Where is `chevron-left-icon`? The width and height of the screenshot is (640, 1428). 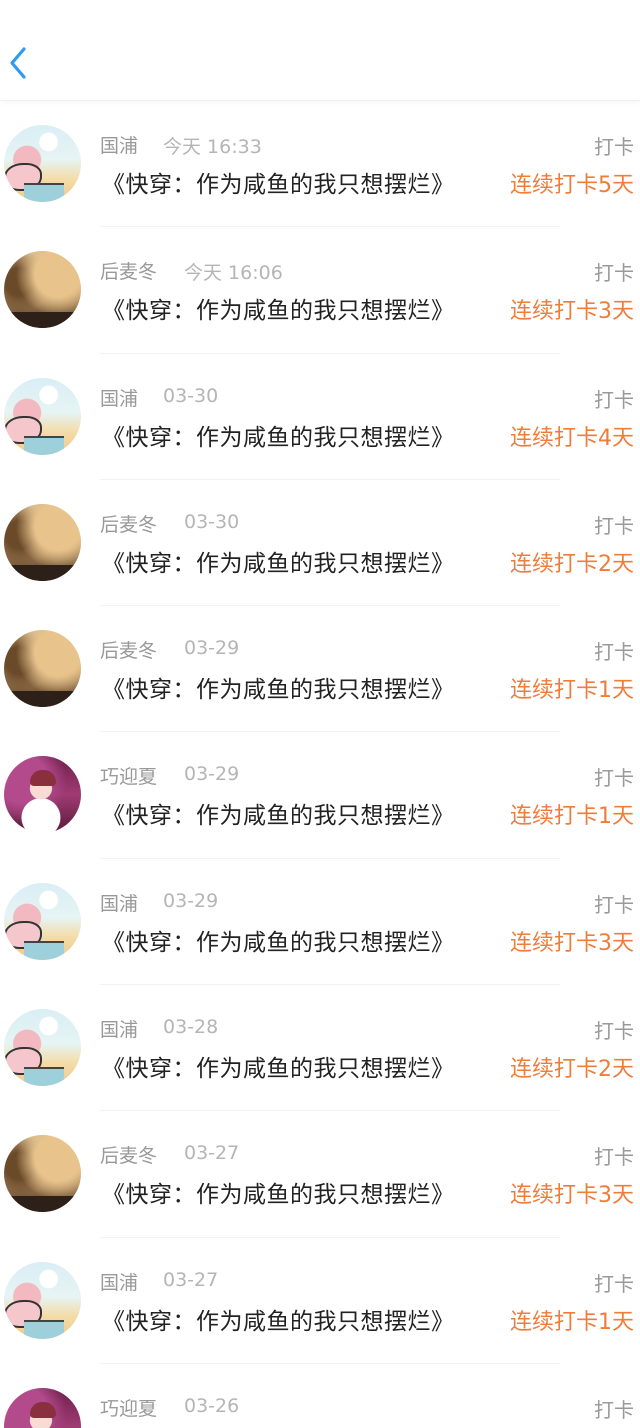
chevron-left-icon is located at coordinates (18, 63).